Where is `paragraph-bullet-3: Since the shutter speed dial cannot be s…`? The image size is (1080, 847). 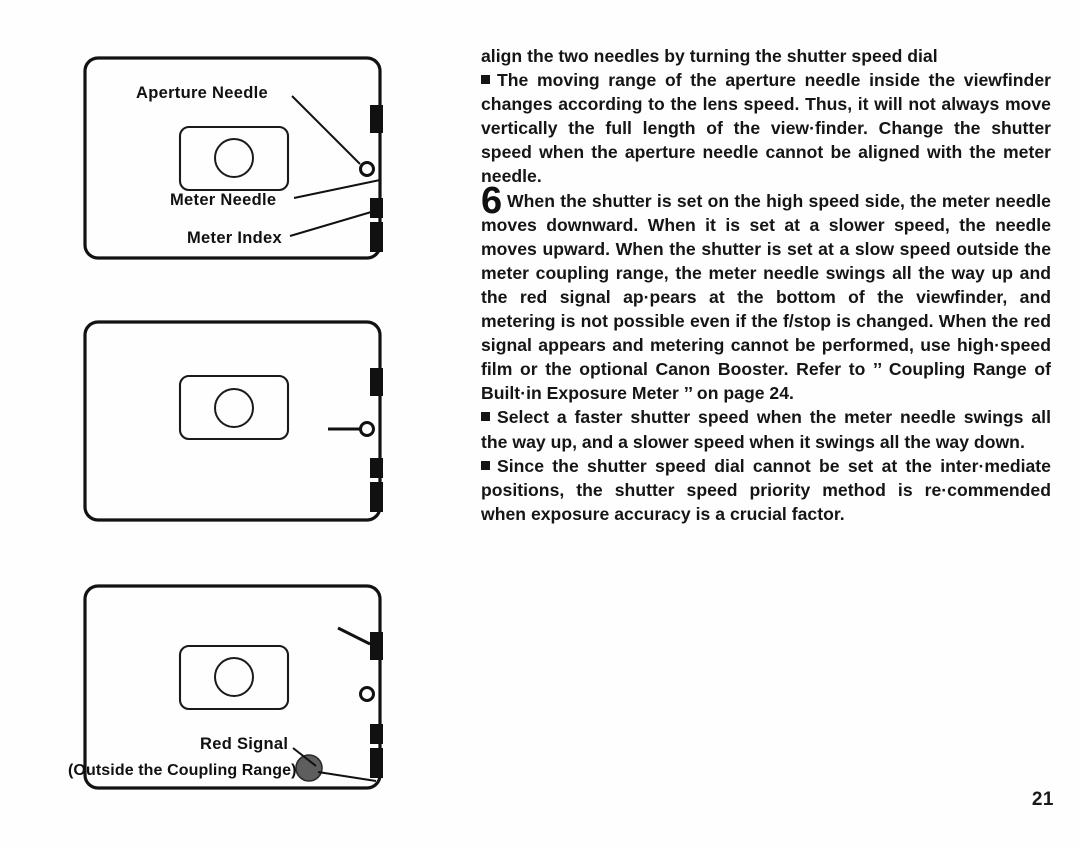
paragraph-bullet-3: Since the shutter speed dial cannot be s… is located at coordinates (766, 490).